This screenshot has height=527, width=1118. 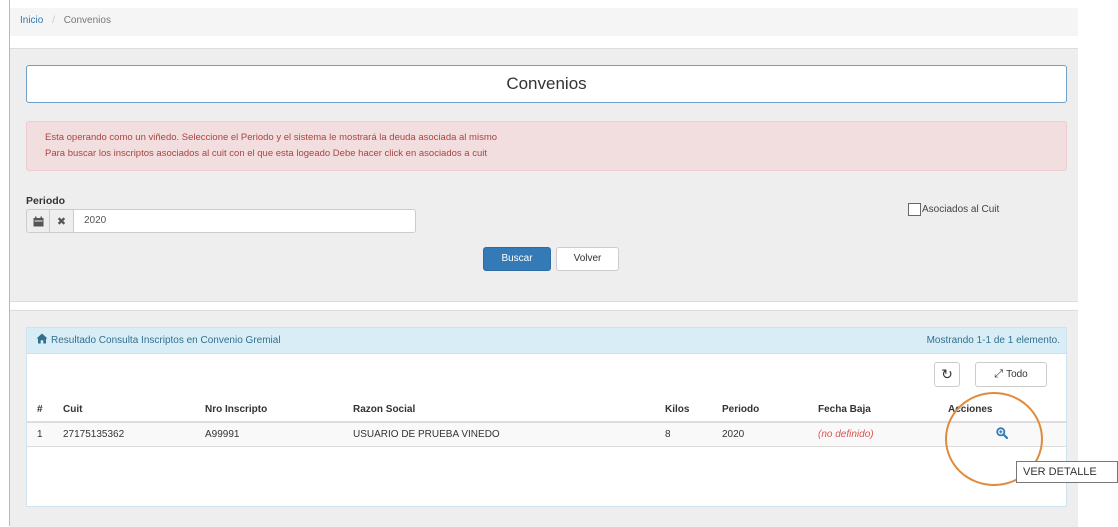 What do you see at coordinates (124, 434) in the screenshot?
I see `cell-cuit: 27175135362` at bounding box center [124, 434].